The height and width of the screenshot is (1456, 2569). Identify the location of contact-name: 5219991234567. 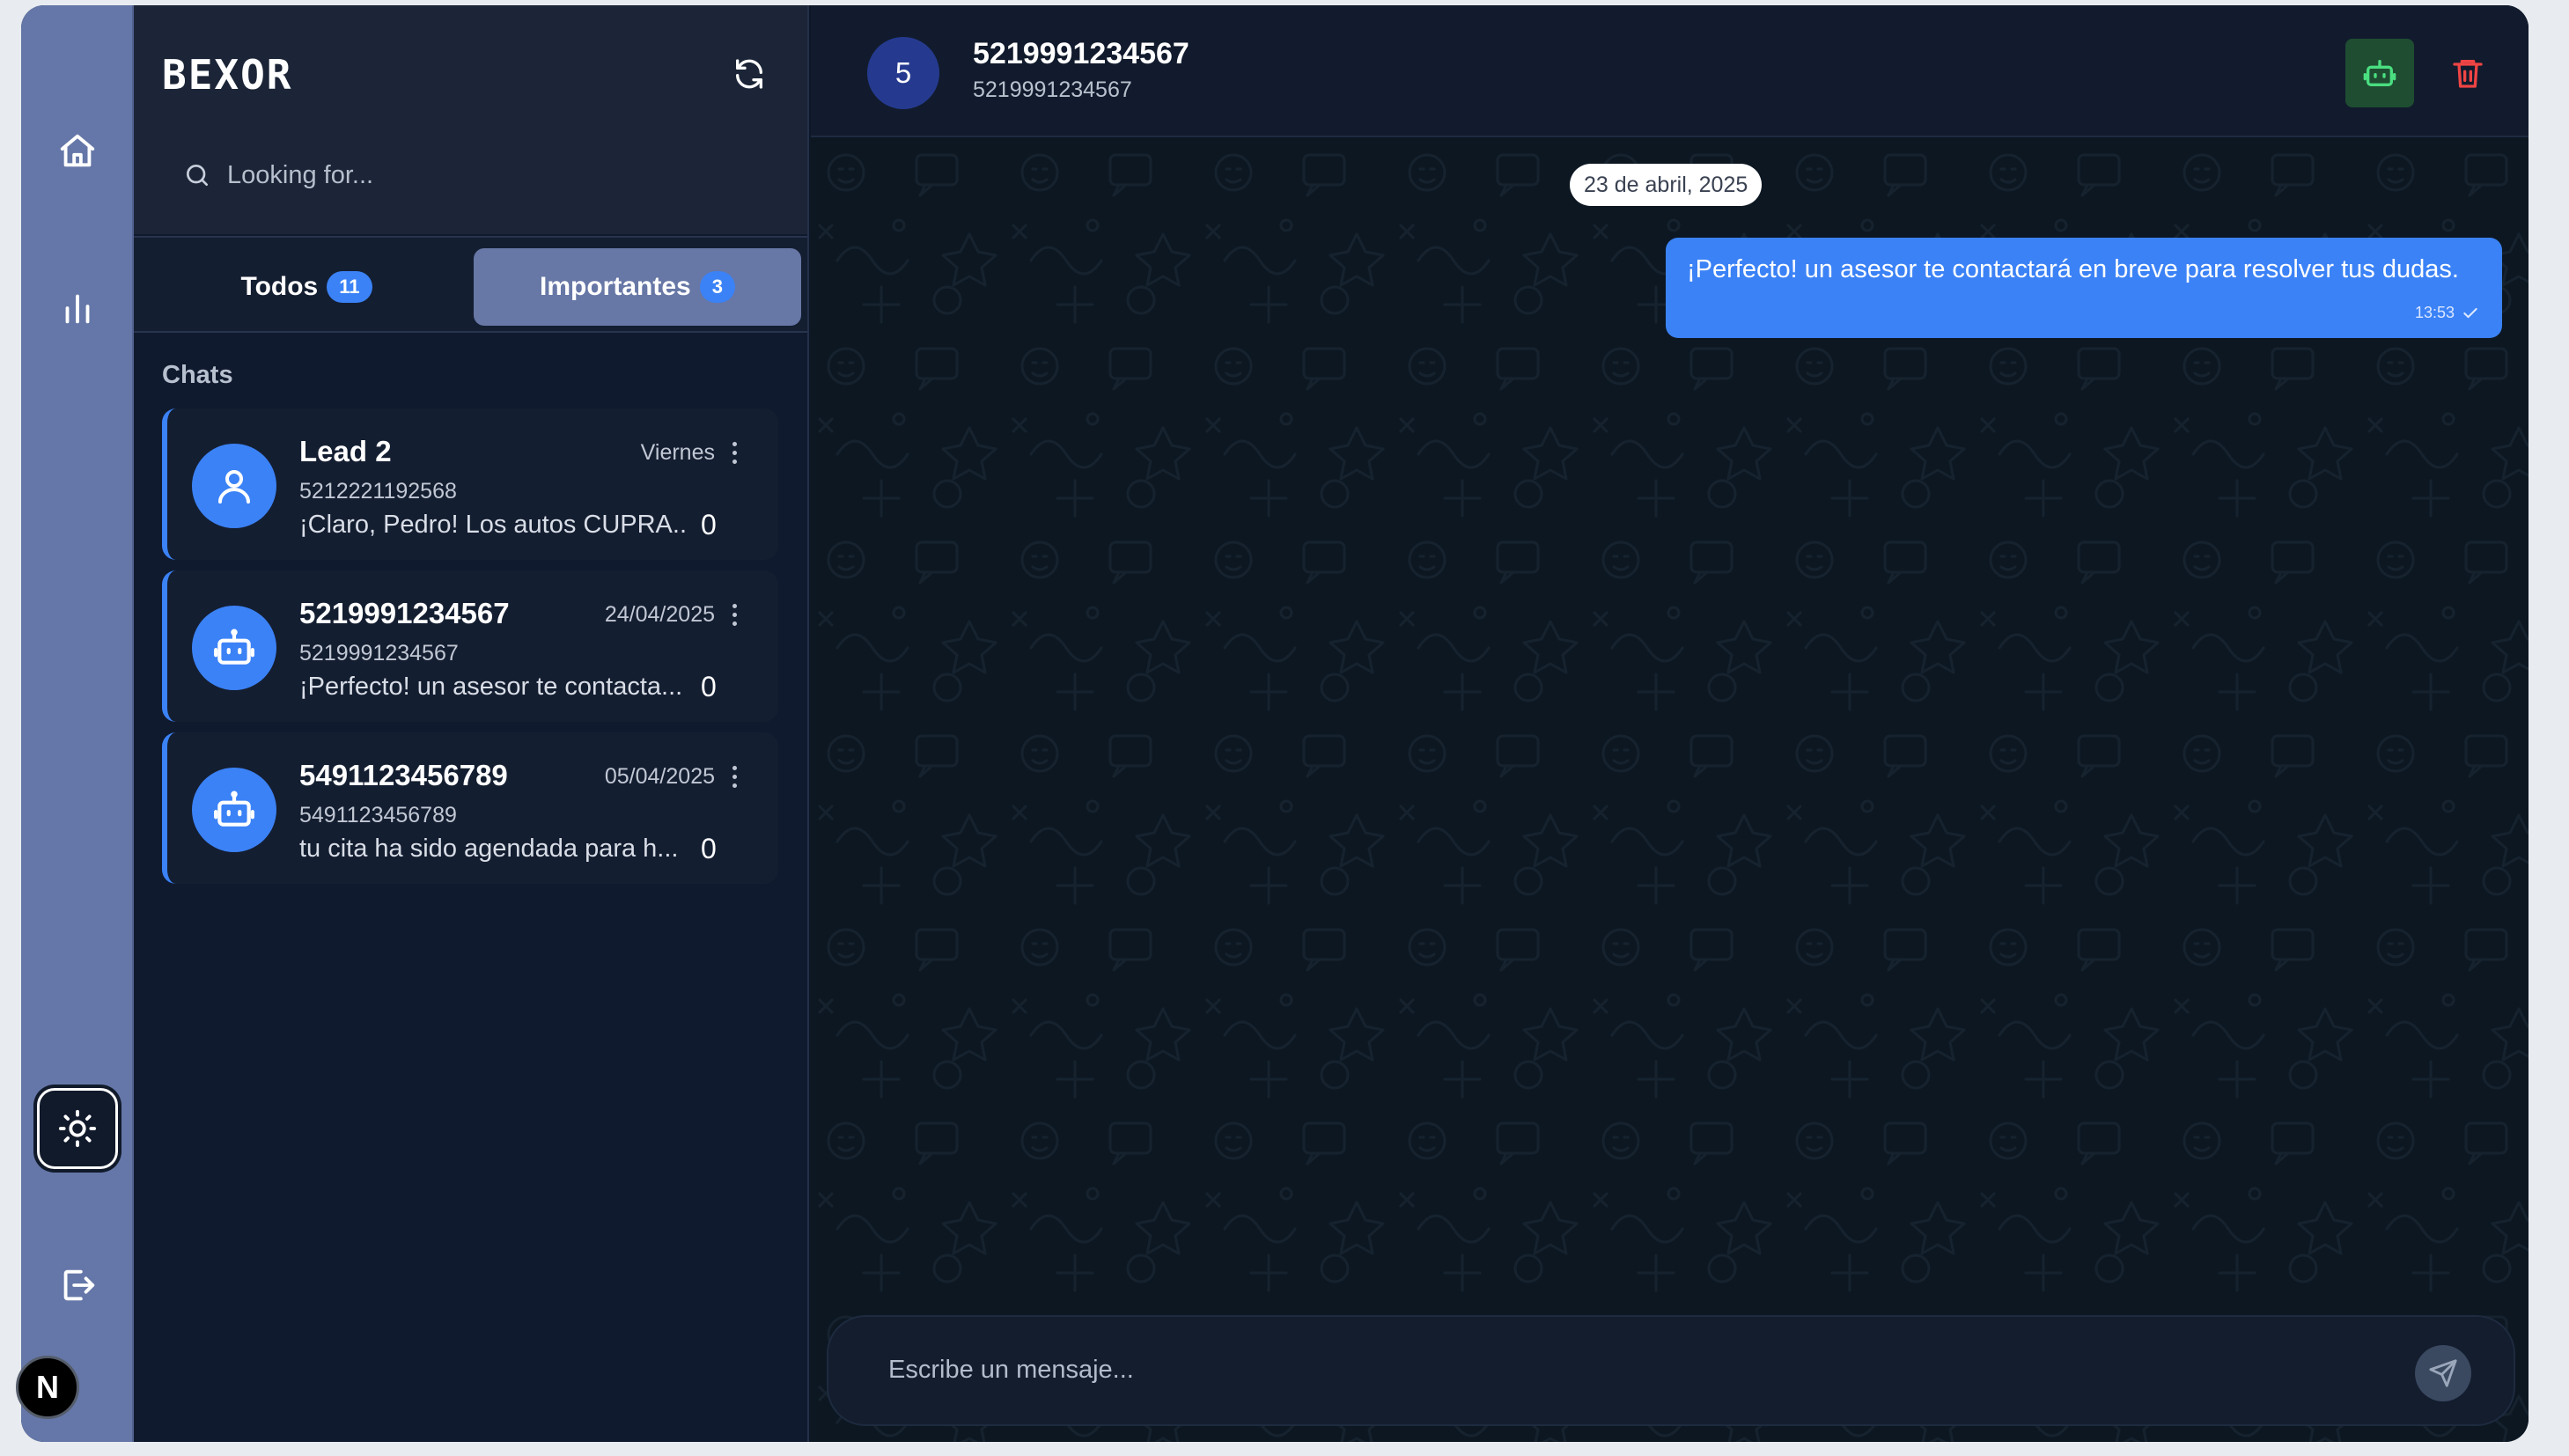
(1081, 53).